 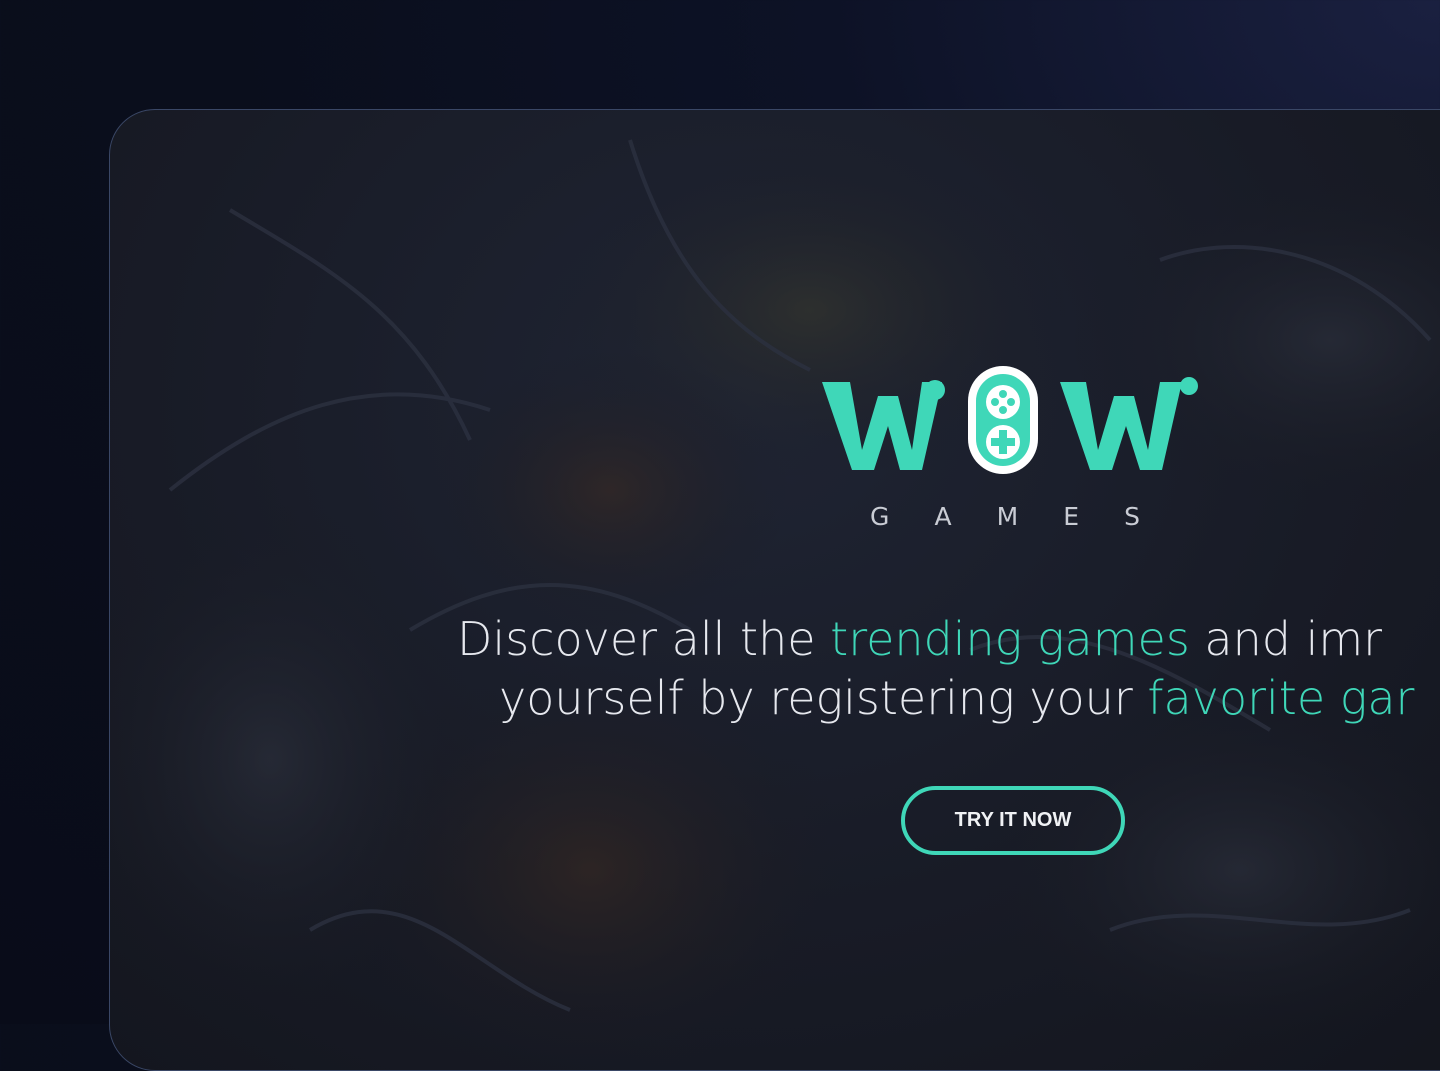 I want to click on tagline-text: and imr, so click(x=1286, y=639).